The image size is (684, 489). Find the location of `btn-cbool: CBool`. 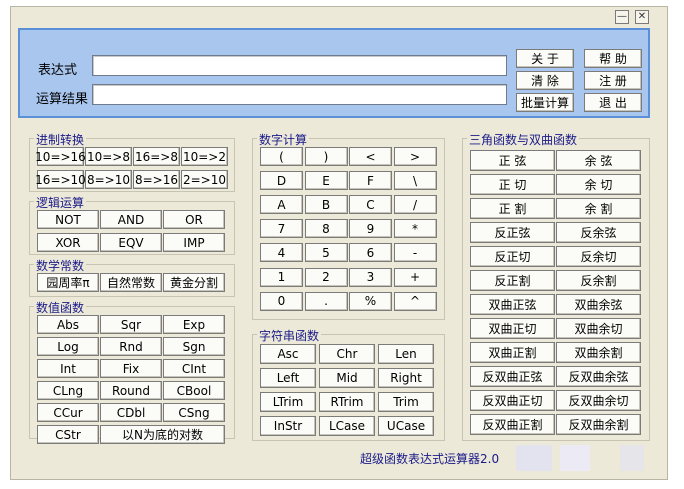

btn-cbool: CBool is located at coordinates (194, 390).